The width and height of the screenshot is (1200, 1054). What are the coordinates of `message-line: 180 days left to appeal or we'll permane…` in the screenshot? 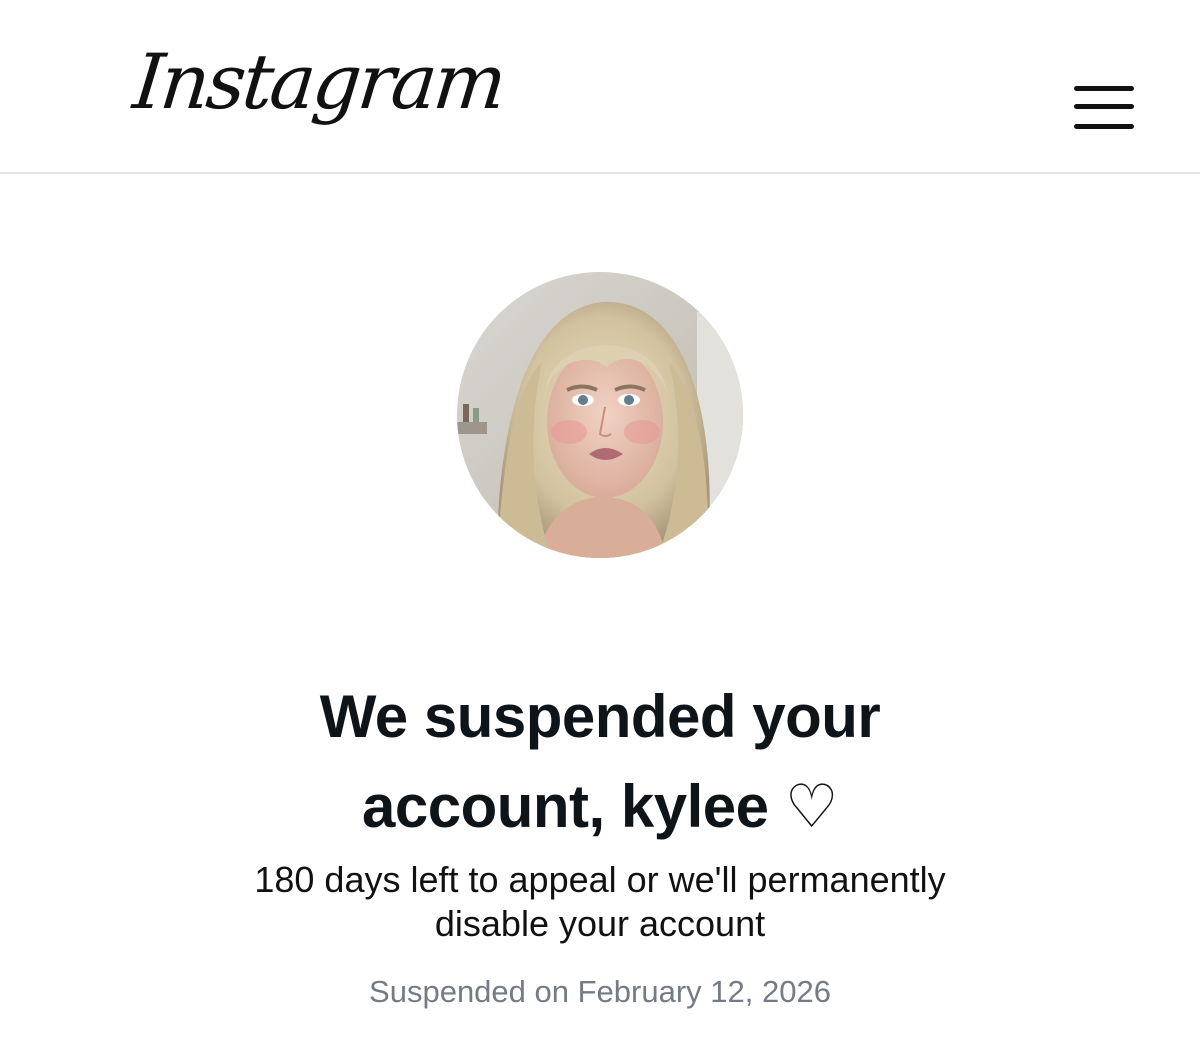 It's located at (600, 879).